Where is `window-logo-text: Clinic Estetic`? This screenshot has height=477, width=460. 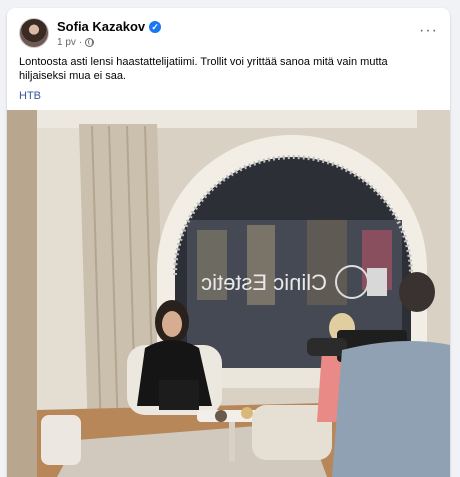 window-logo-text: Clinic Estetic is located at coordinates (264, 282).